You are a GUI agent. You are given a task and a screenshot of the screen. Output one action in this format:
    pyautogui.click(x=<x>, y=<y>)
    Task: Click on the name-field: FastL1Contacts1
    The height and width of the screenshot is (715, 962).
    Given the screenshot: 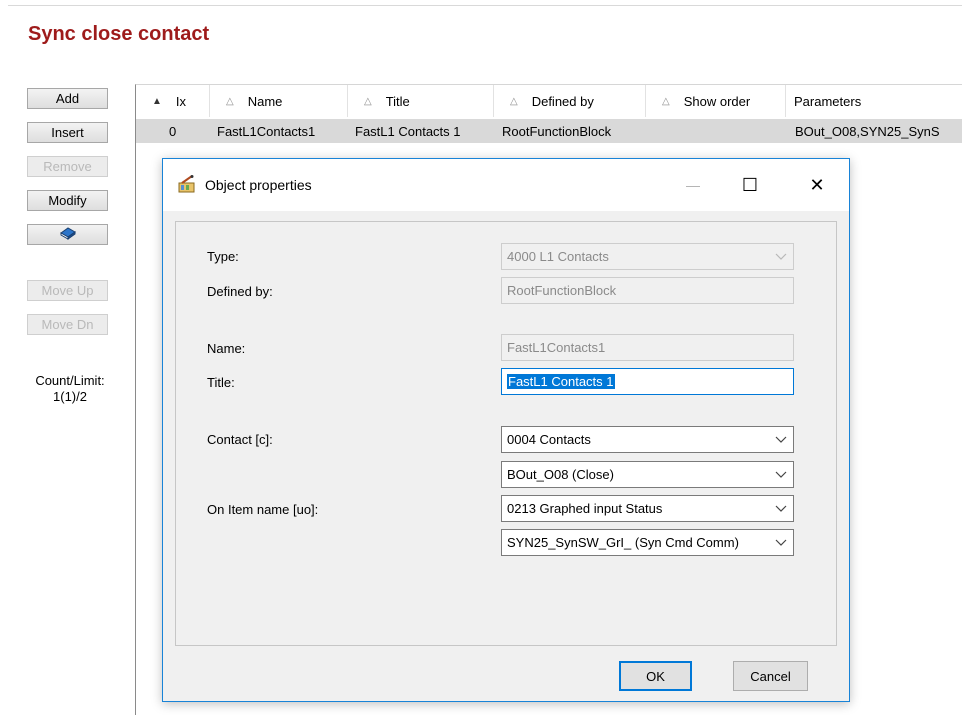 What is the action you would take?
    pyautogui.click(x=647, y=347)
    